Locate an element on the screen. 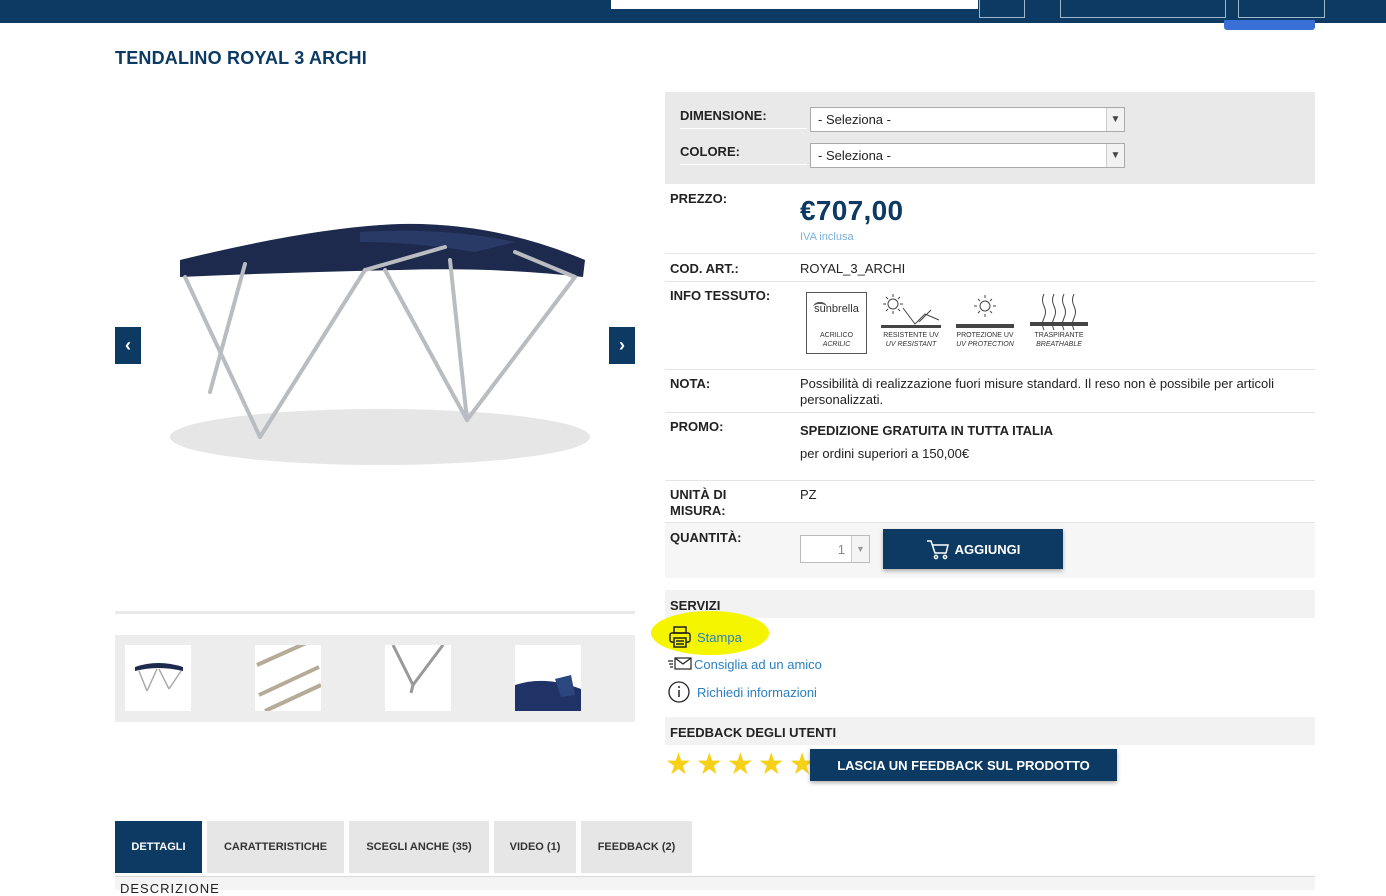  size-select: - Seleziona - ▼ is located at coordinates (967, 119).